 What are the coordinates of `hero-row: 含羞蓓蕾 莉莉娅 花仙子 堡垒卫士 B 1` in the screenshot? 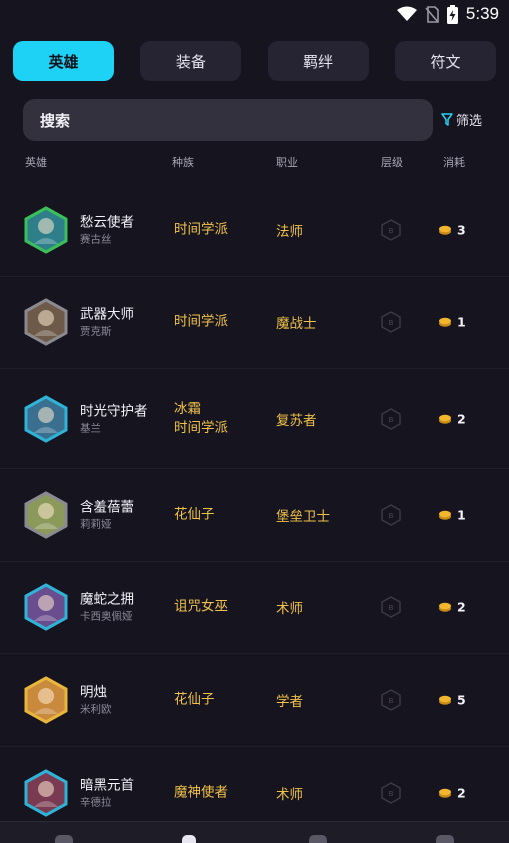 It's located at (254, 515).